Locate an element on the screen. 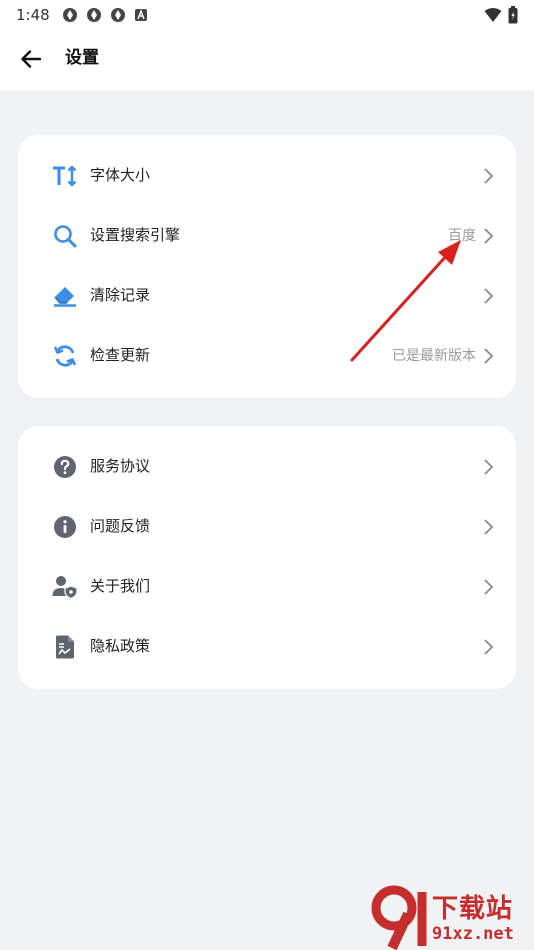  back-button is located at coordinates (31, 59).